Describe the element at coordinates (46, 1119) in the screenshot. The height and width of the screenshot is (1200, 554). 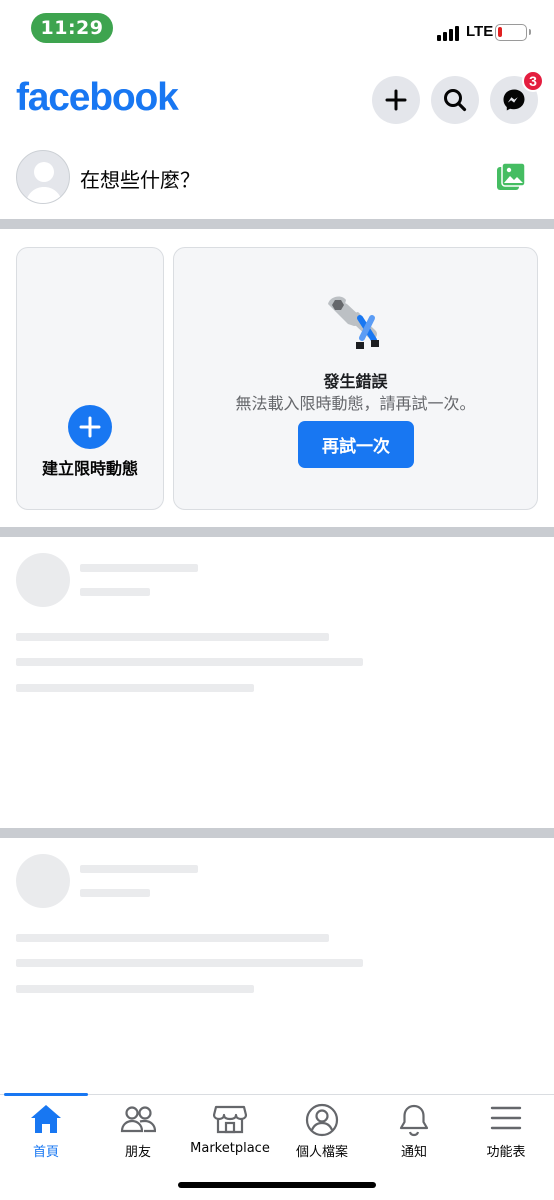
I see `home-icon` at that location.